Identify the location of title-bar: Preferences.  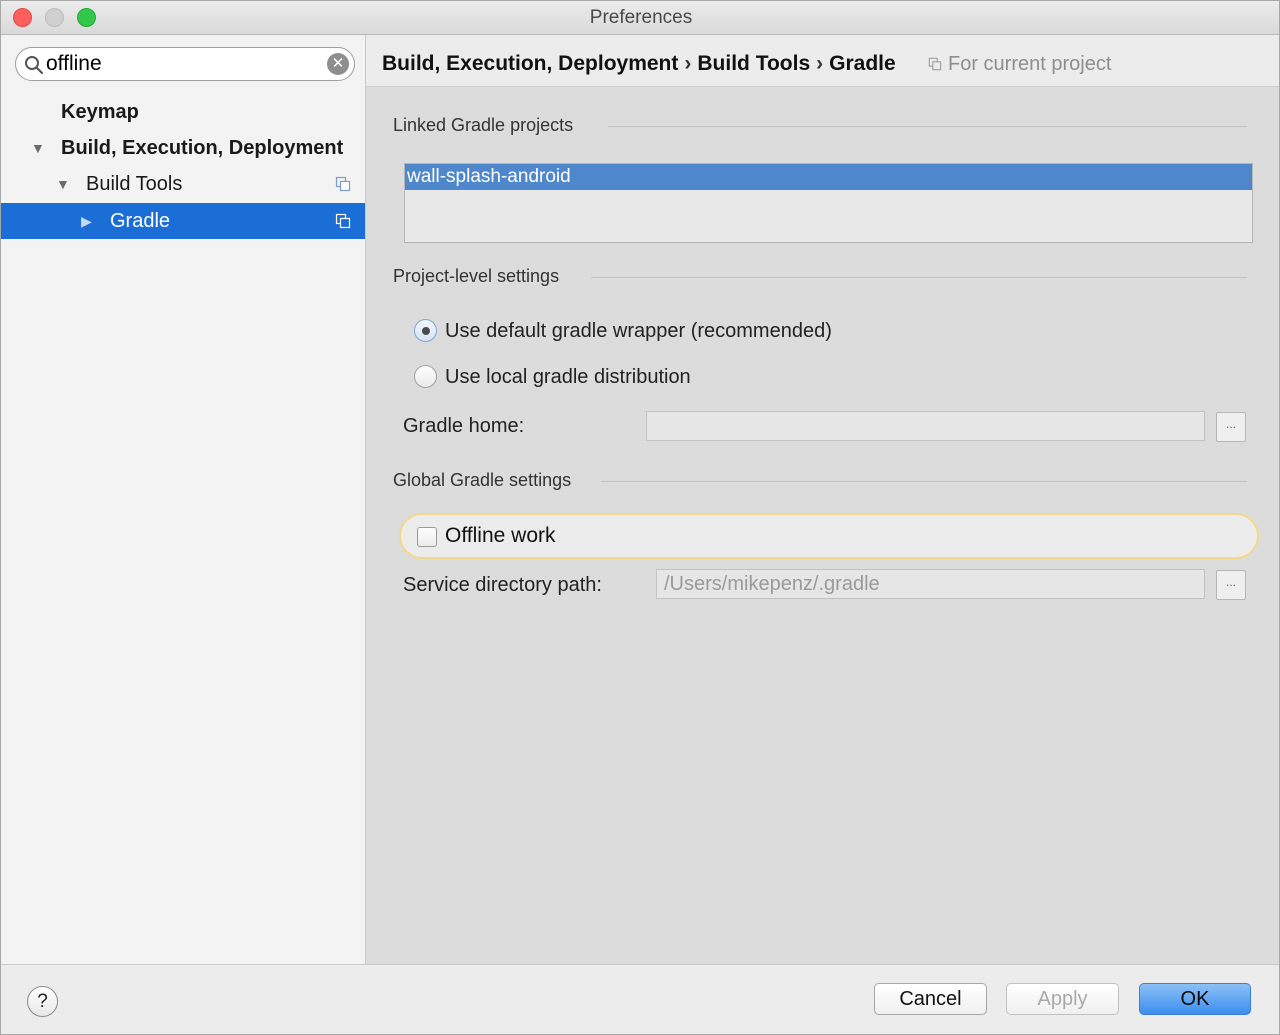
(640, 18).